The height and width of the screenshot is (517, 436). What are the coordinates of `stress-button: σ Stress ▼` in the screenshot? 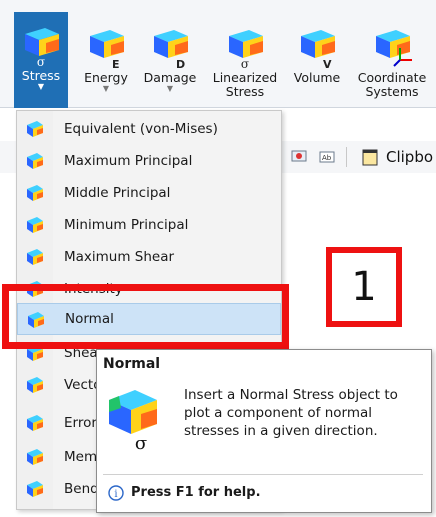 It's located at (41, 60).